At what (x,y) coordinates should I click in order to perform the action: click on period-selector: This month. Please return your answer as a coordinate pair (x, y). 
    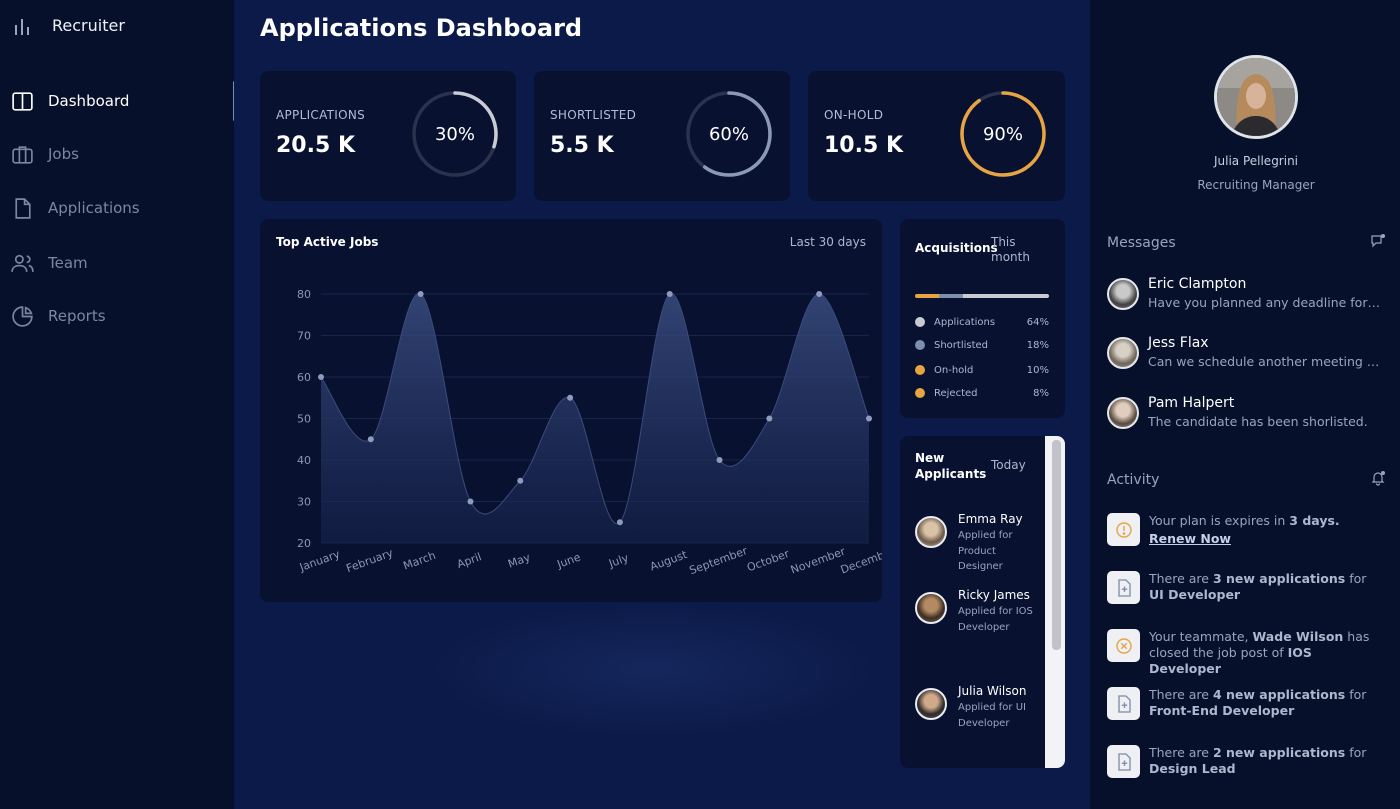
    Looking at the image, I should click on (1016, 250).